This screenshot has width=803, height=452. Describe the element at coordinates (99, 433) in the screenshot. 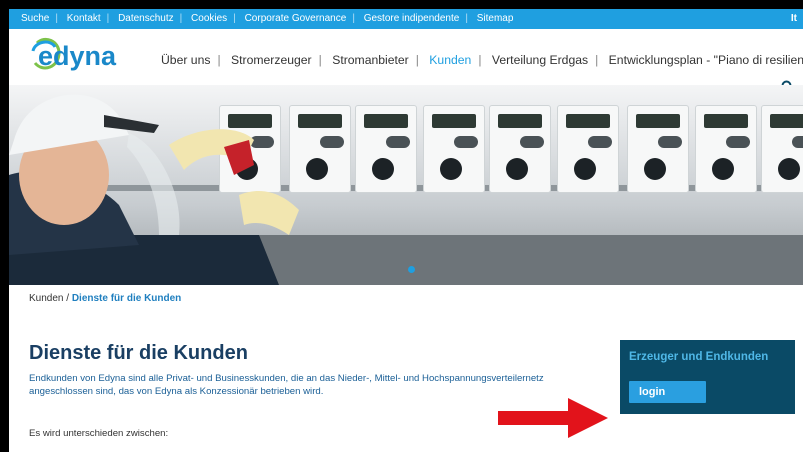

I see `distinction-text: Es wird unterschieden zwischen:` at that location.